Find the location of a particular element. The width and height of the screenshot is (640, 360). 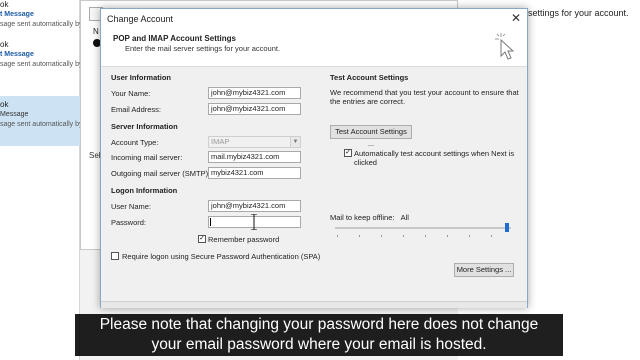

user-info-heading: User Information is located at coordinates (141, 77).